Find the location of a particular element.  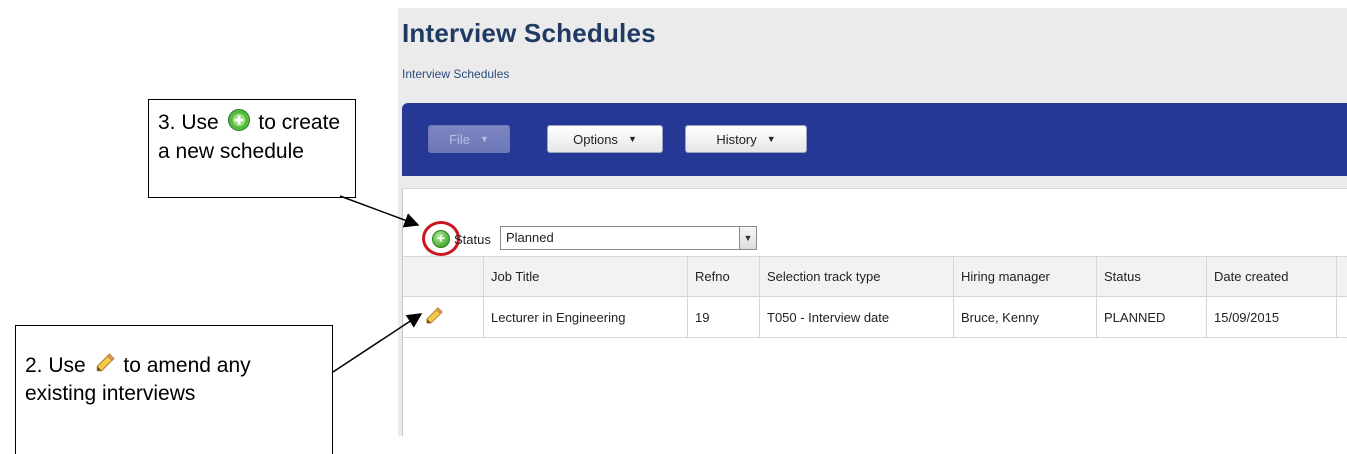

row-actions is located at coordinates (443, 317).